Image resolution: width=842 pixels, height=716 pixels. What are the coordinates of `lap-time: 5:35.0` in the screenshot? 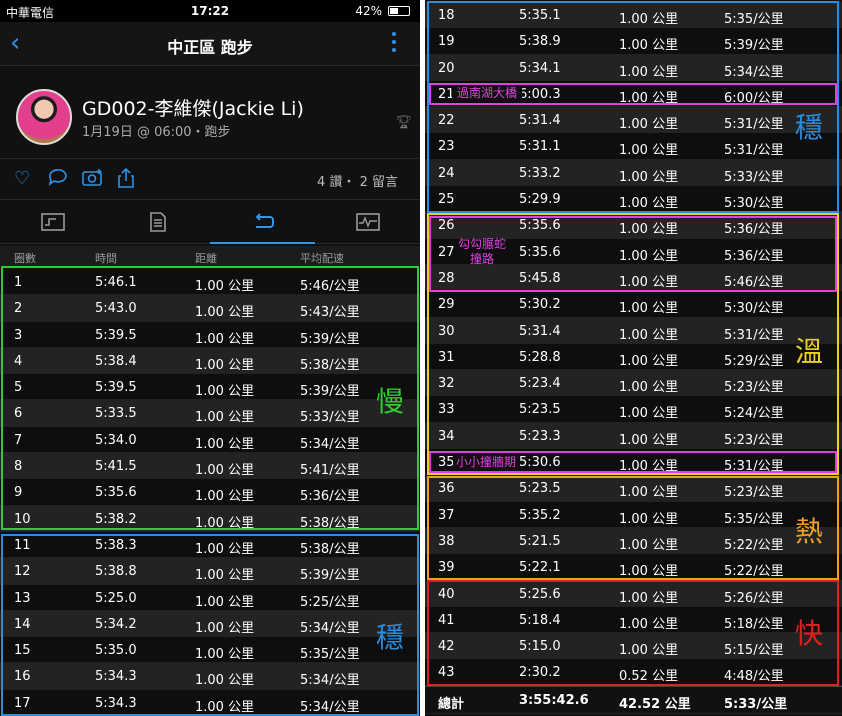 It's located at (116, 651).